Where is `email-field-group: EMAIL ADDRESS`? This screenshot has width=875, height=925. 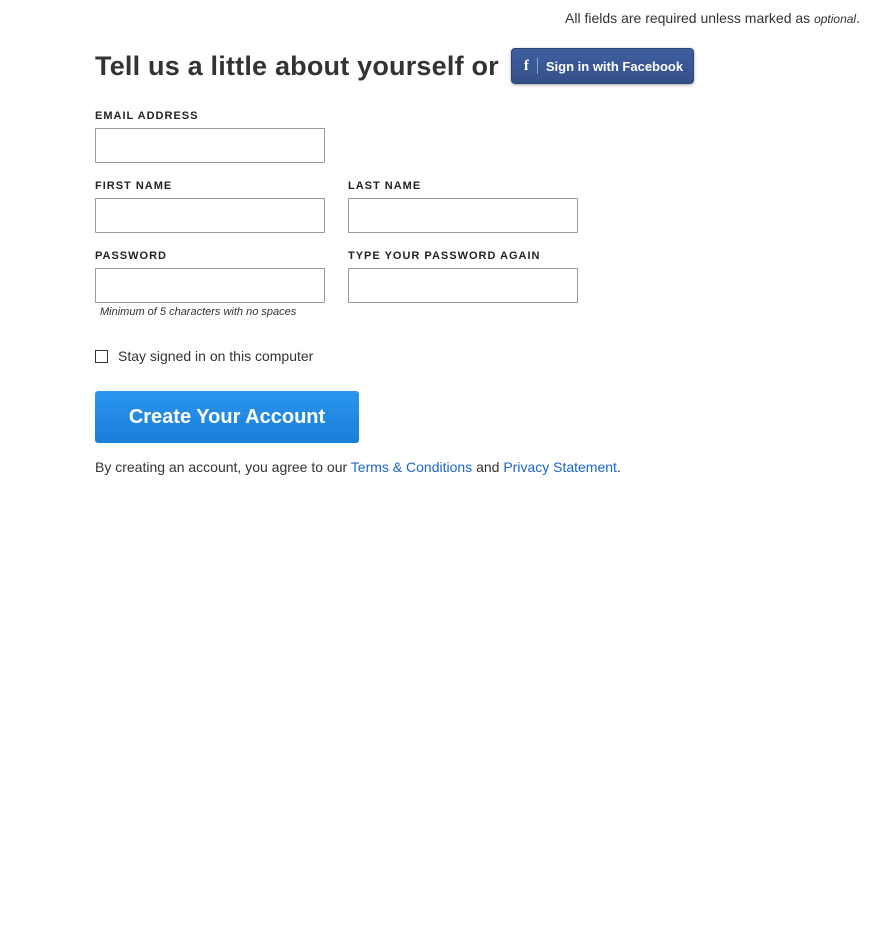
email-field-group: EMAIL ADDRESS is located at coordinates (210, 136).